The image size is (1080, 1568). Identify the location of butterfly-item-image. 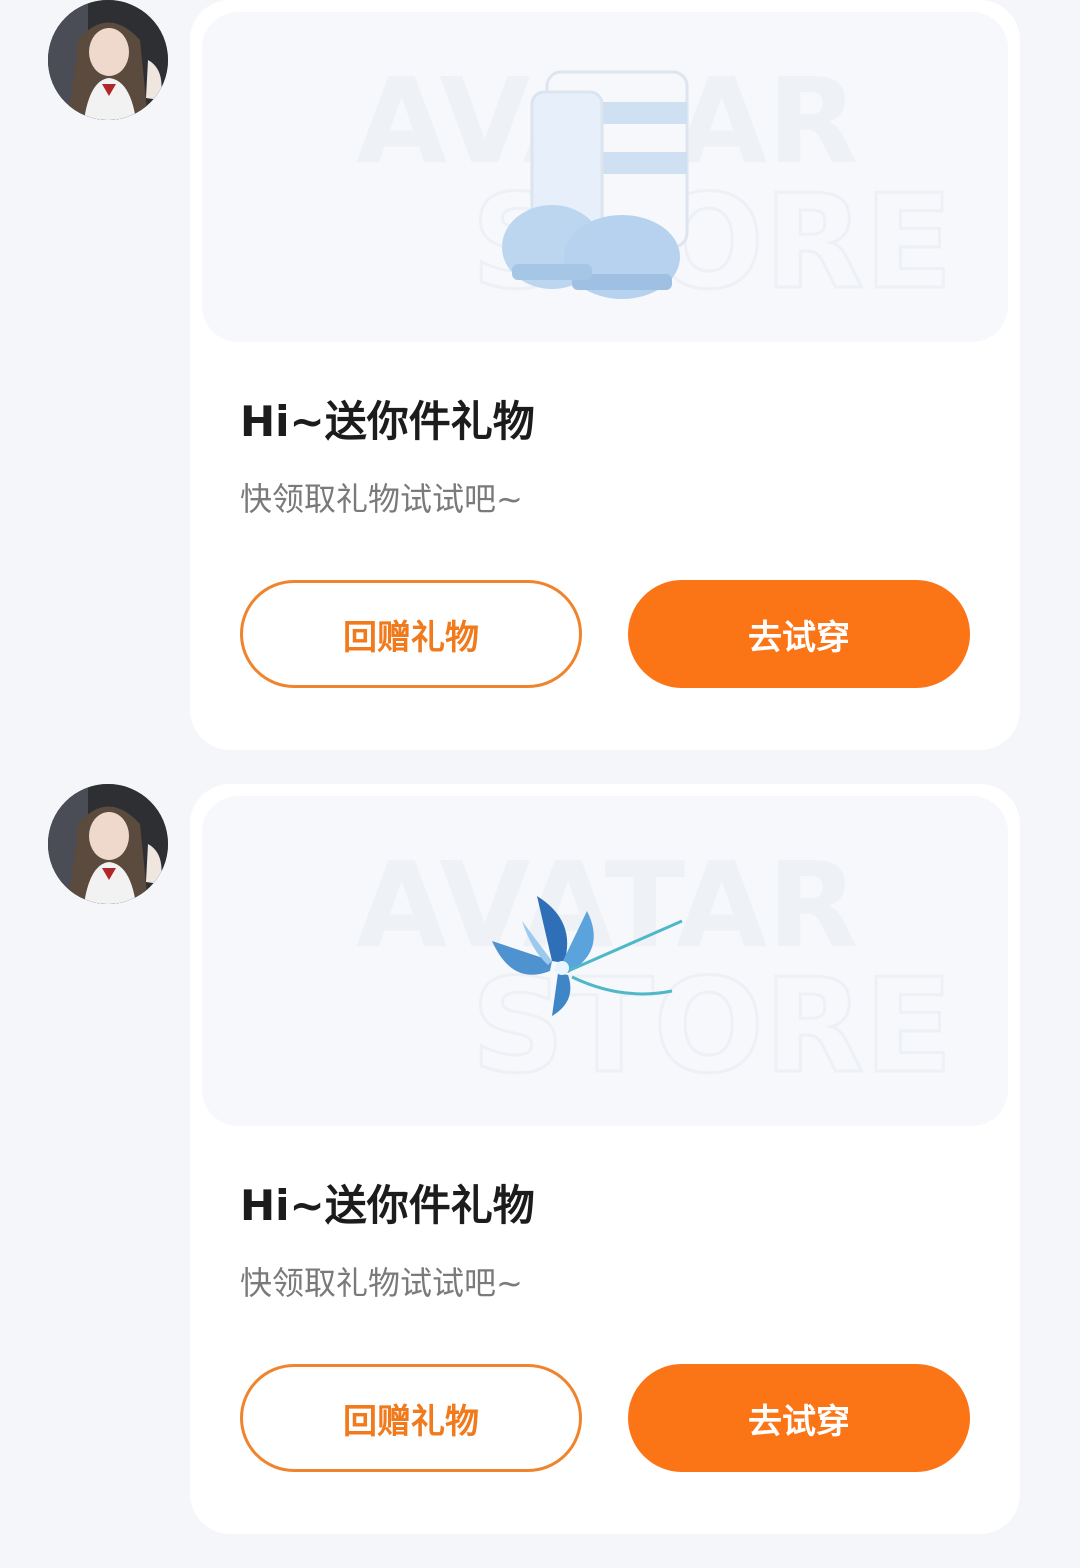
(587, 956).